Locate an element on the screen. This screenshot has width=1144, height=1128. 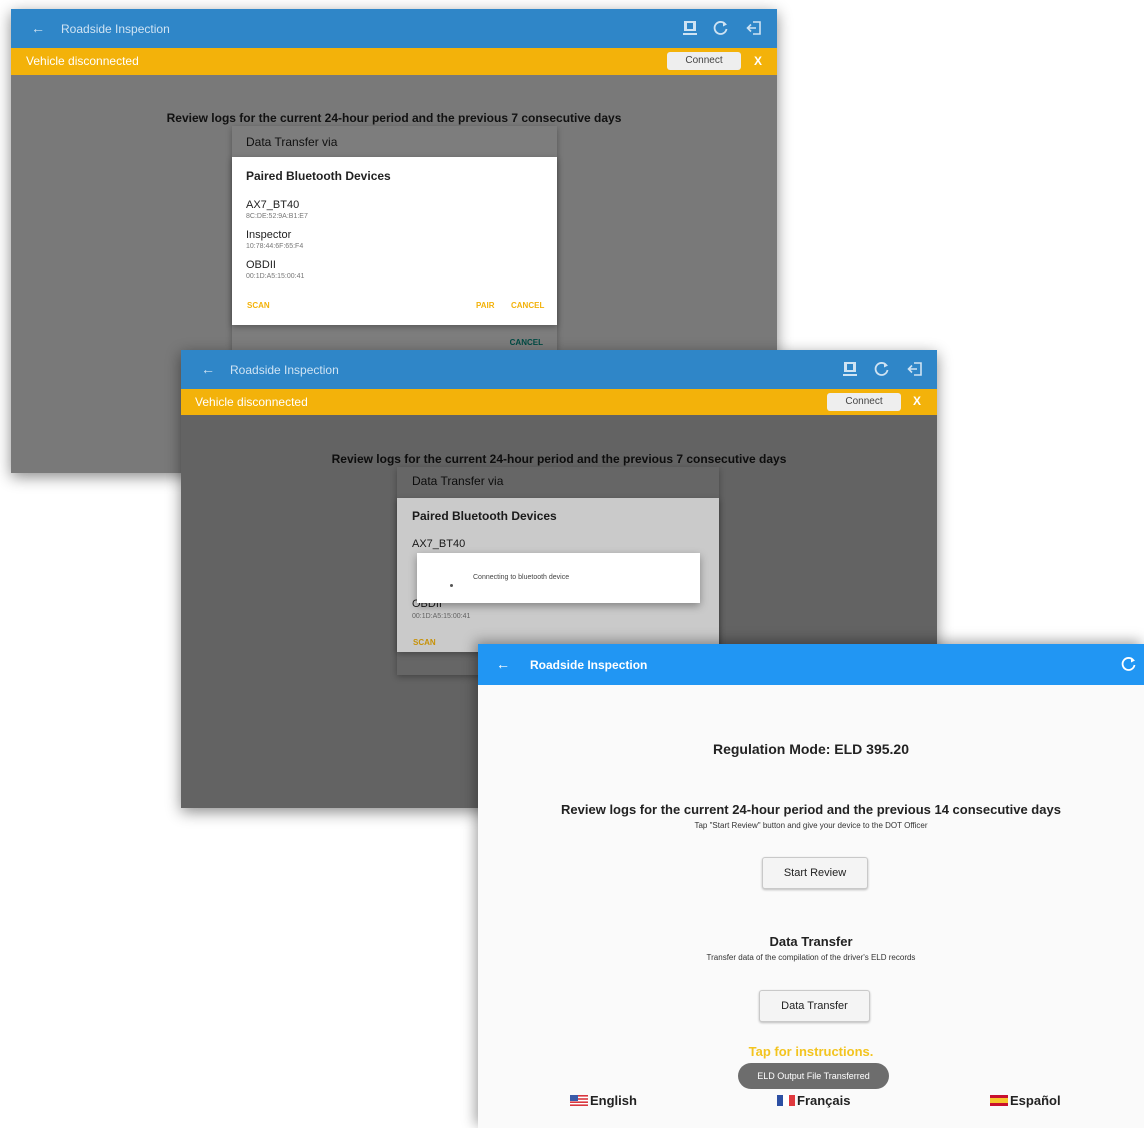
regulation-mode-text: Regulation Mode: ELD 395.20 is located at coordinates (811, 749).